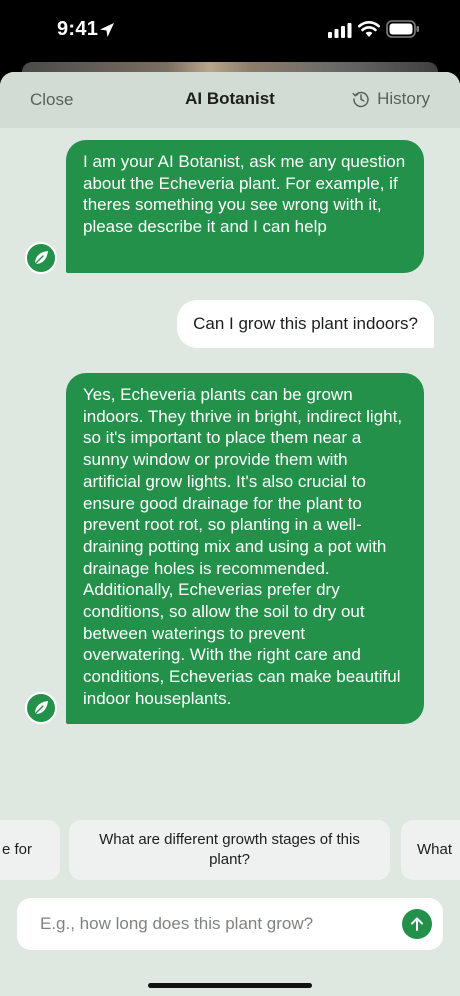 This screenshot has height=996, width=460. I want to click on send-button, so click(417, 924).